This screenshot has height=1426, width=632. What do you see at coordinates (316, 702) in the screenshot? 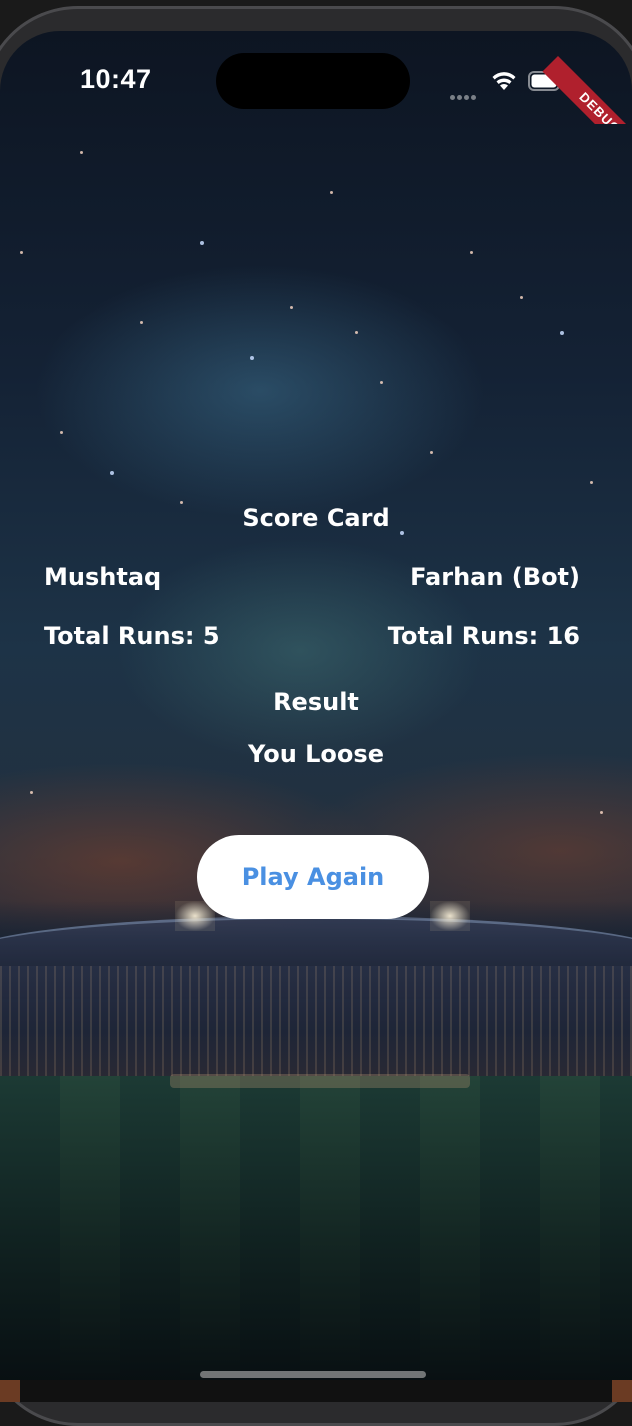
I see `result-heading: Result` at bounding box center [316, 702].